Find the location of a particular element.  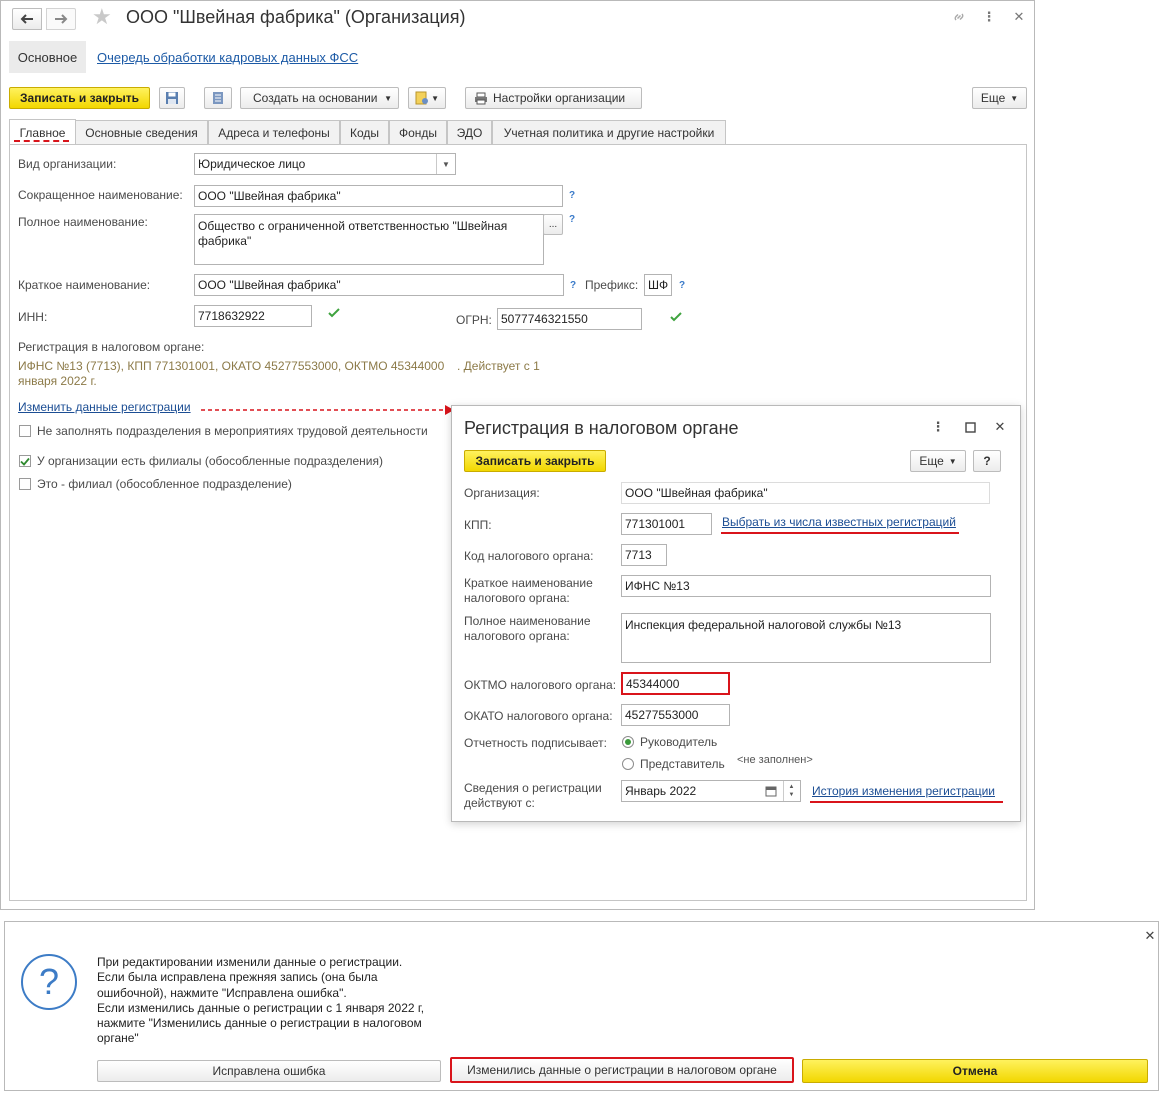

more-vertical-icon: ⋮ is located at coordinates (989, 17).